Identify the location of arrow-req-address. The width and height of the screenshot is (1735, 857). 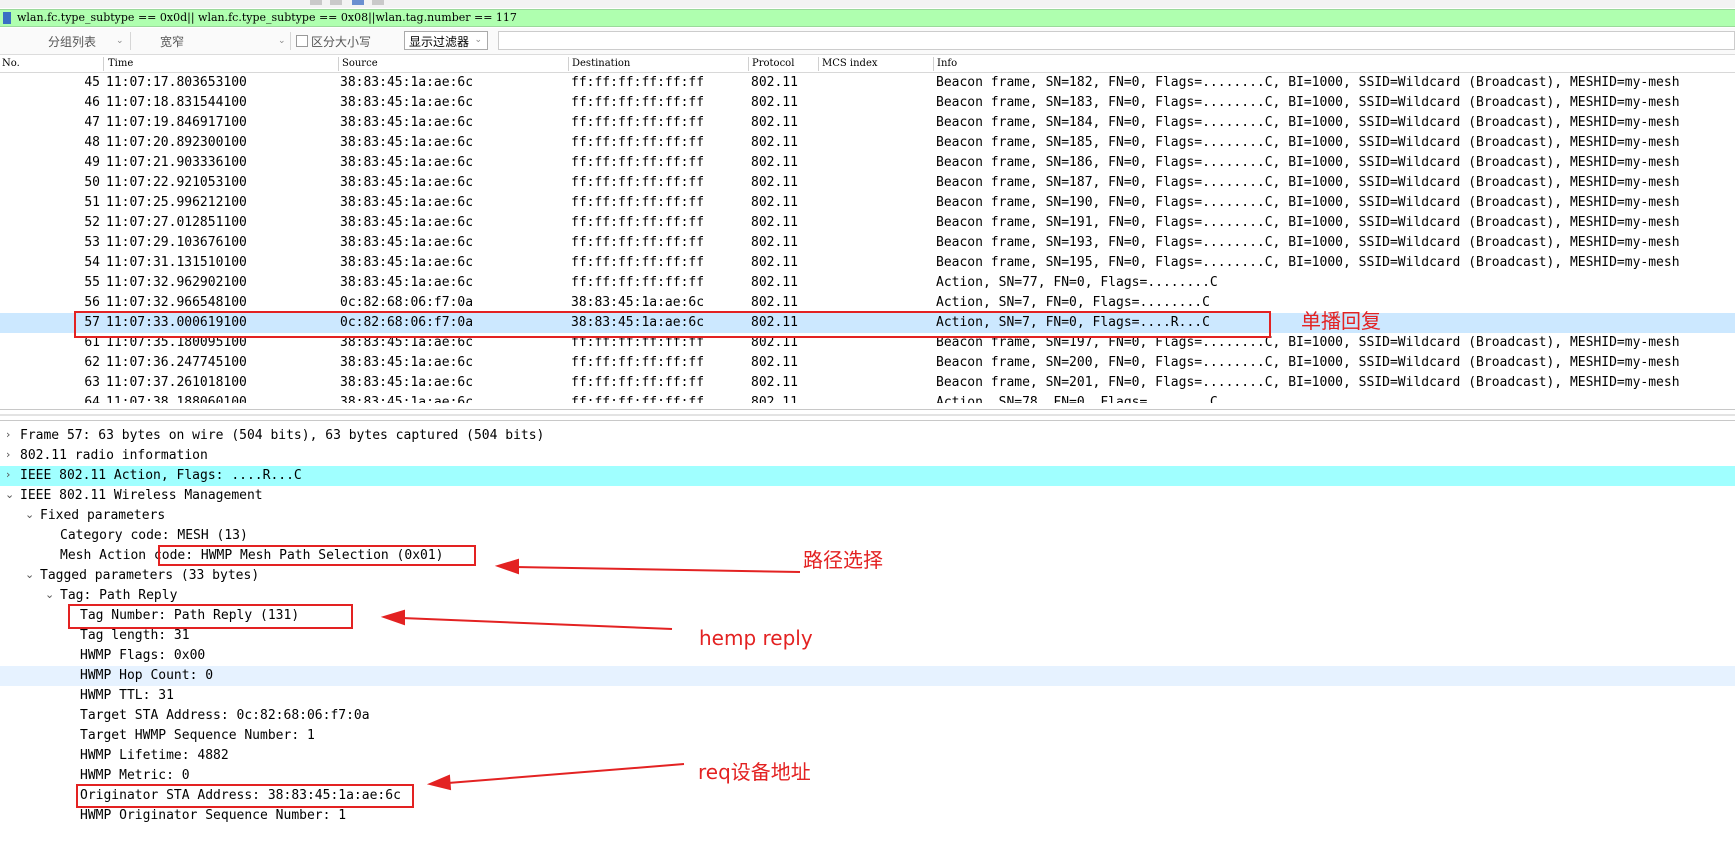
(566, 773).